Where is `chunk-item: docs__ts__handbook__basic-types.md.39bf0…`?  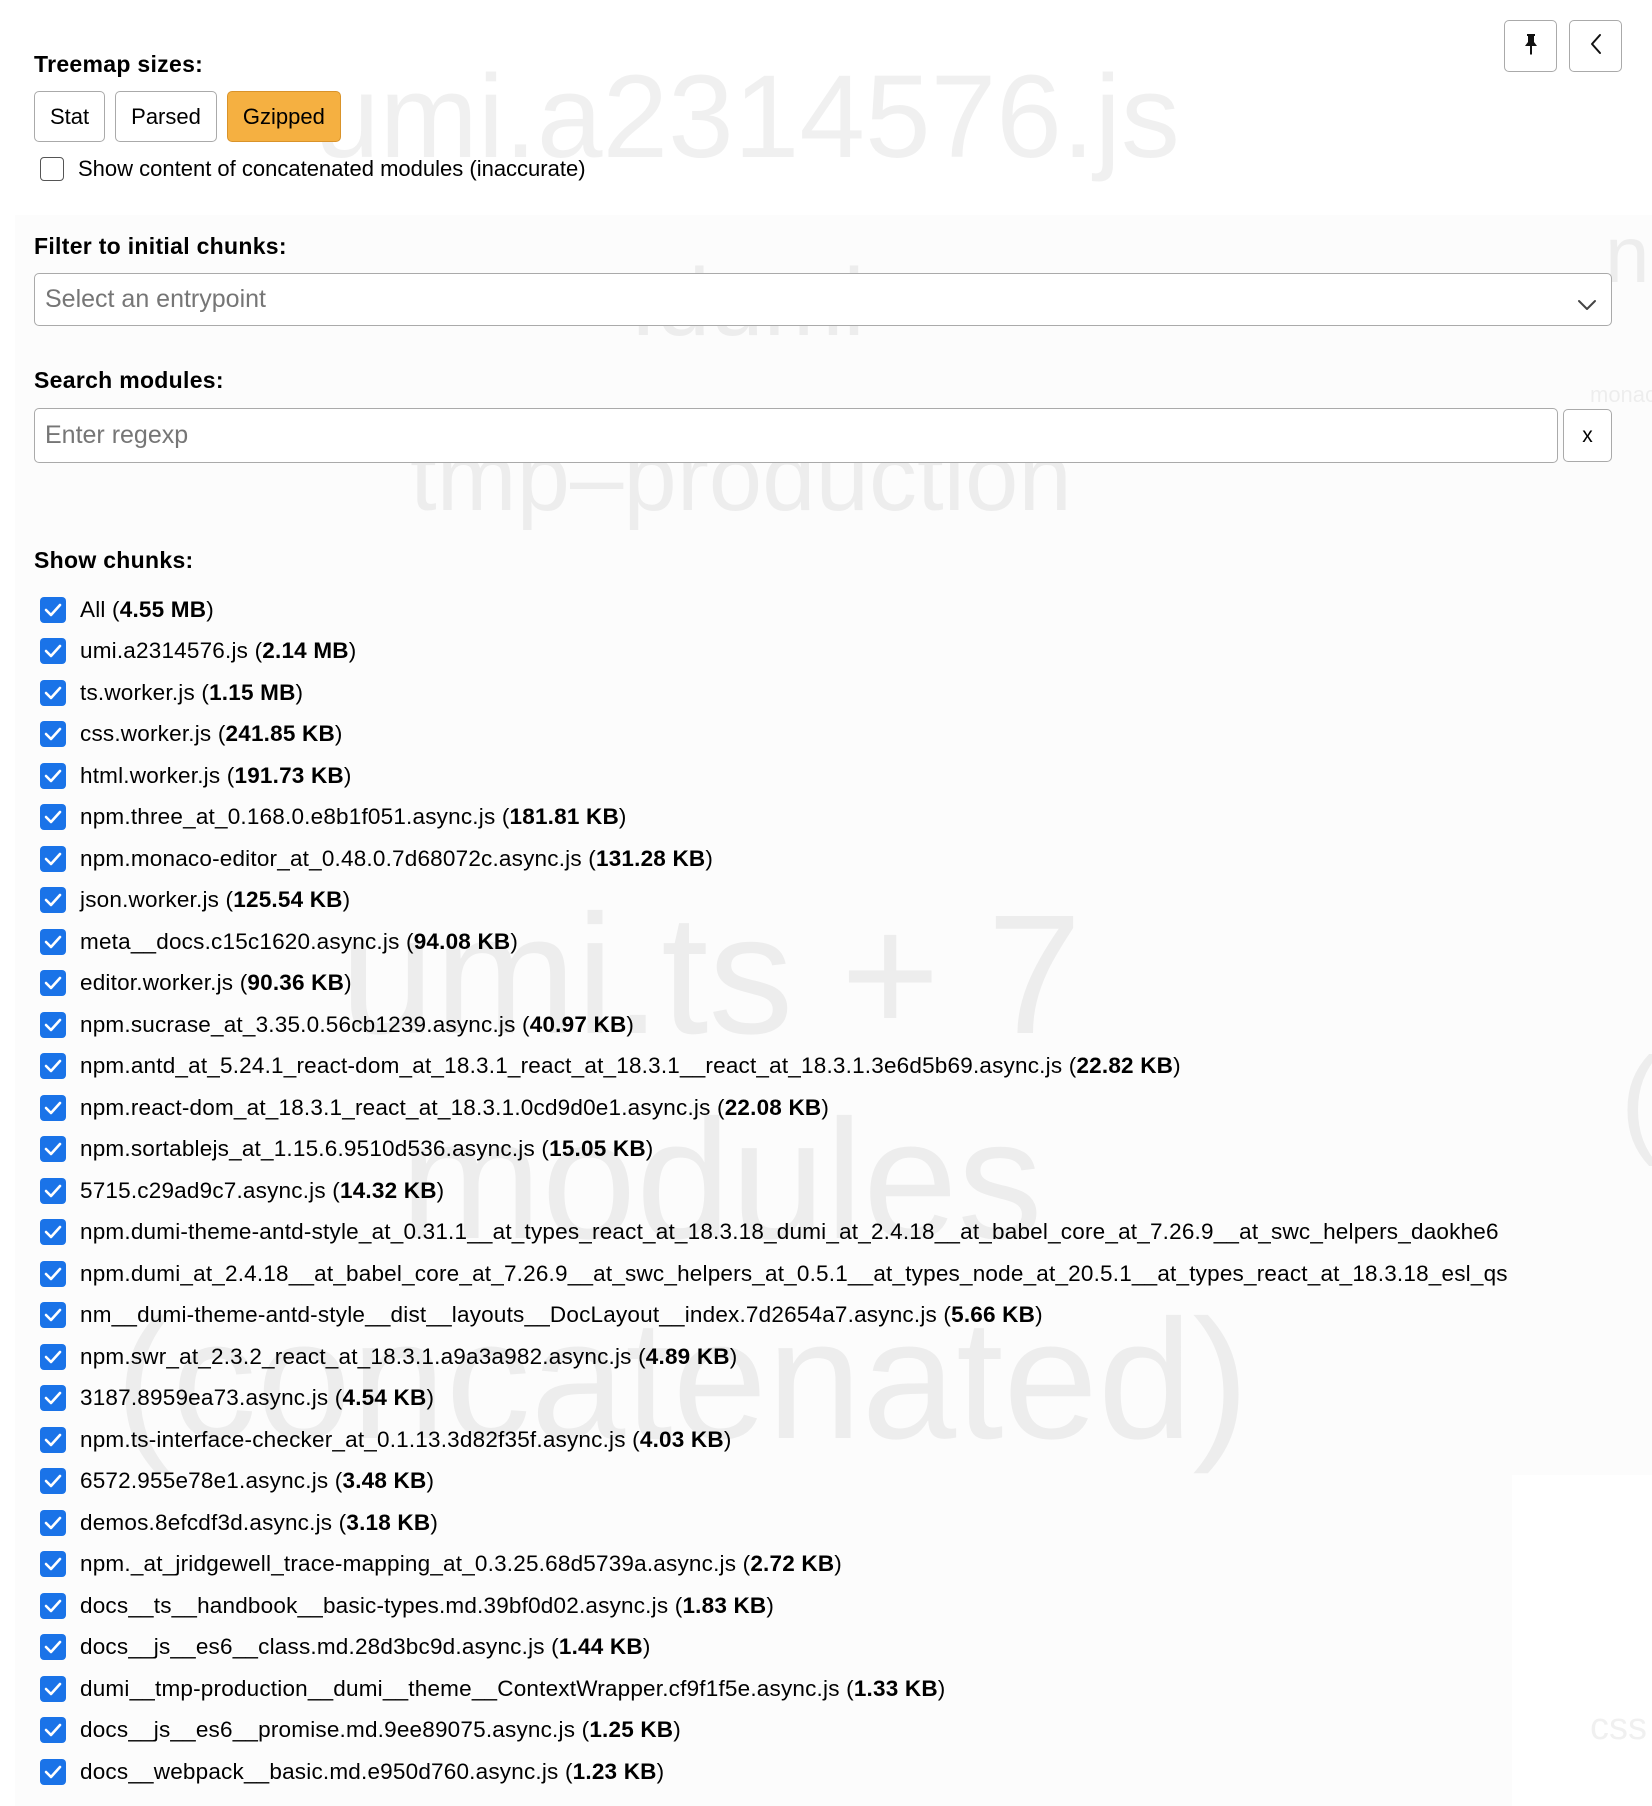
chunk-item: docs__ts__handbook__basic-types.md.39bf0… is located at coordinates (774, 1606).